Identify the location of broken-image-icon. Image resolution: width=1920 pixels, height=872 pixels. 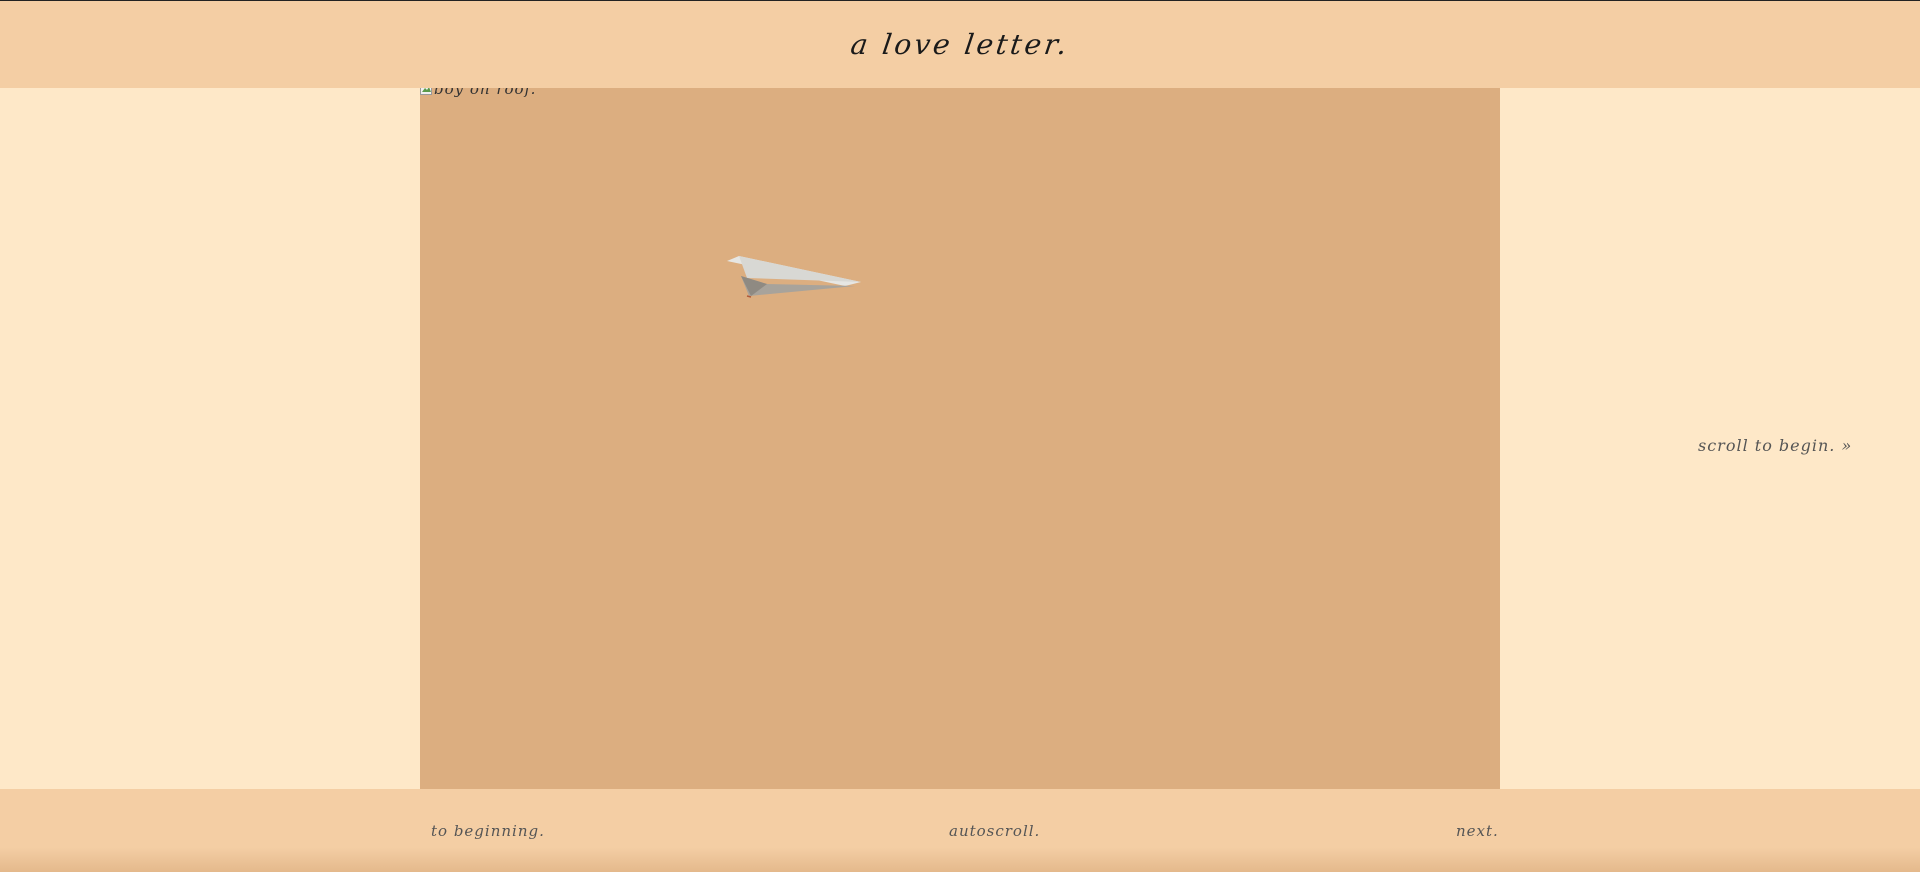
(426, 91).